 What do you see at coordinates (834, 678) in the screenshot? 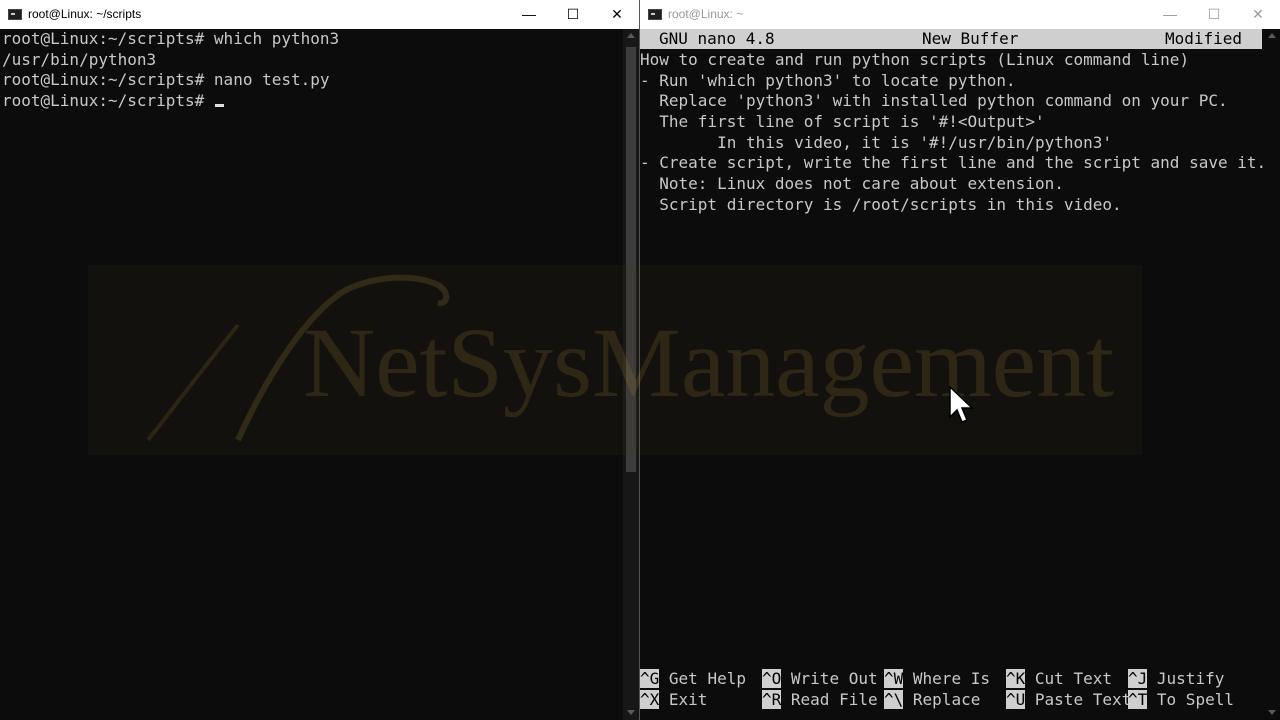
I see `shortcut-label: Write Out` at bounding box center [834, 678].